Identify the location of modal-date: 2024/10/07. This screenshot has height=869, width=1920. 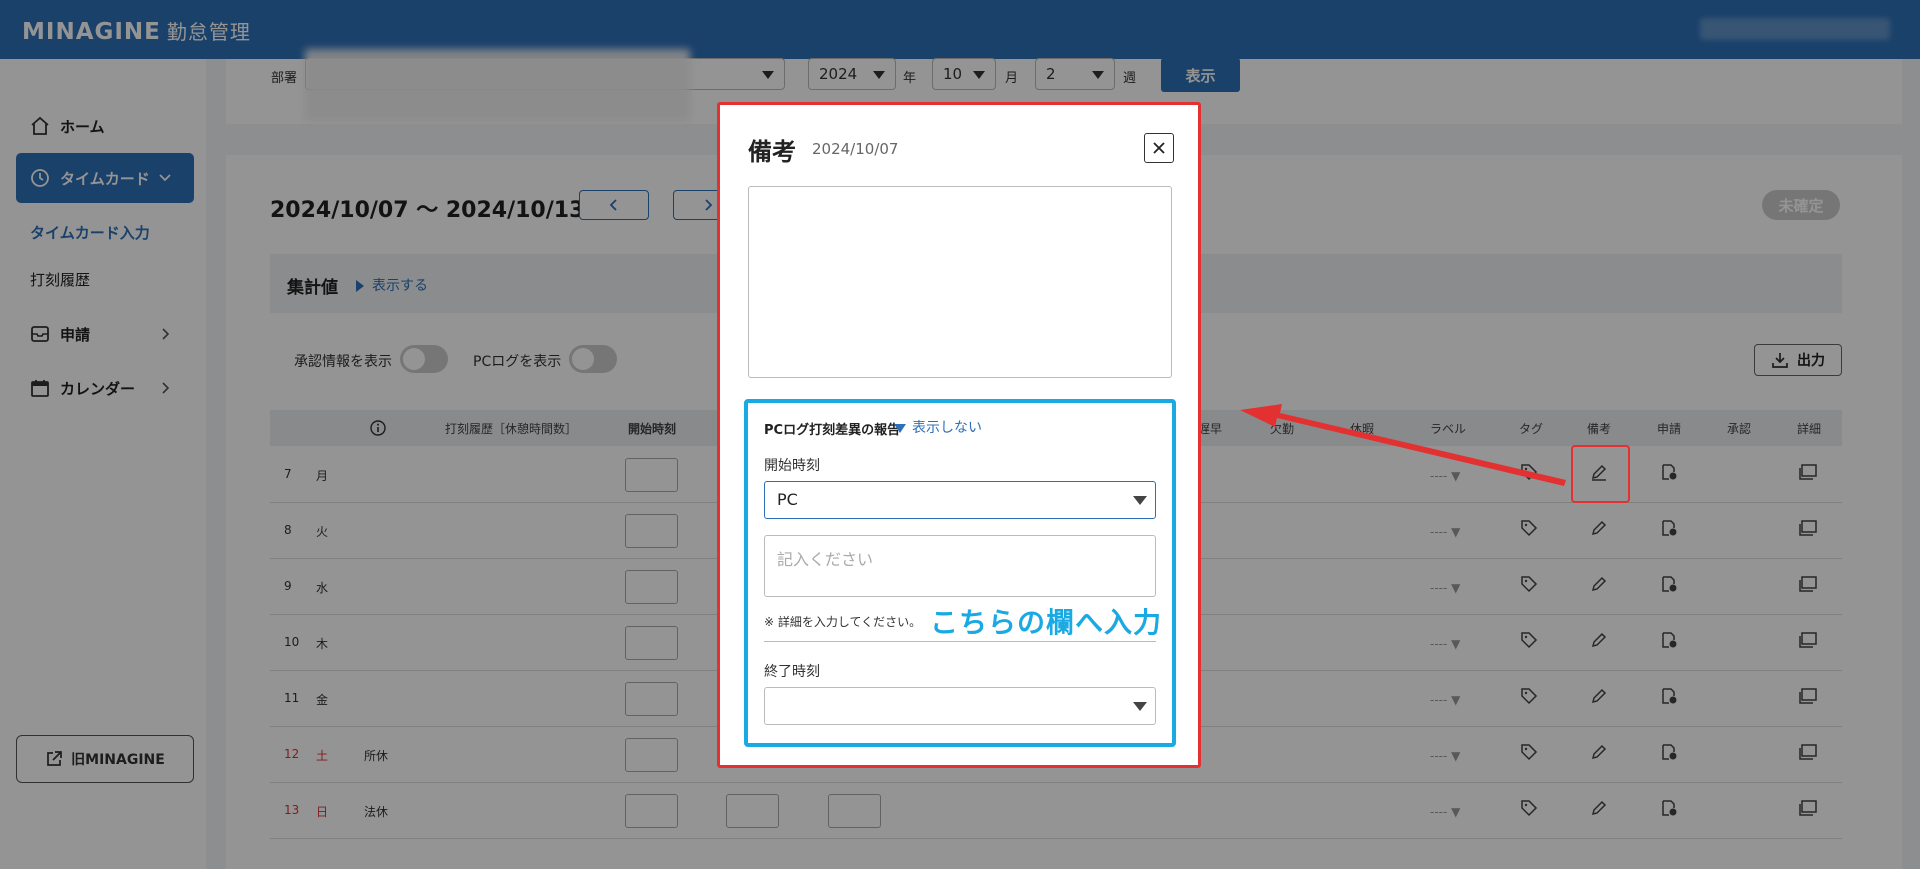
(855, 149).